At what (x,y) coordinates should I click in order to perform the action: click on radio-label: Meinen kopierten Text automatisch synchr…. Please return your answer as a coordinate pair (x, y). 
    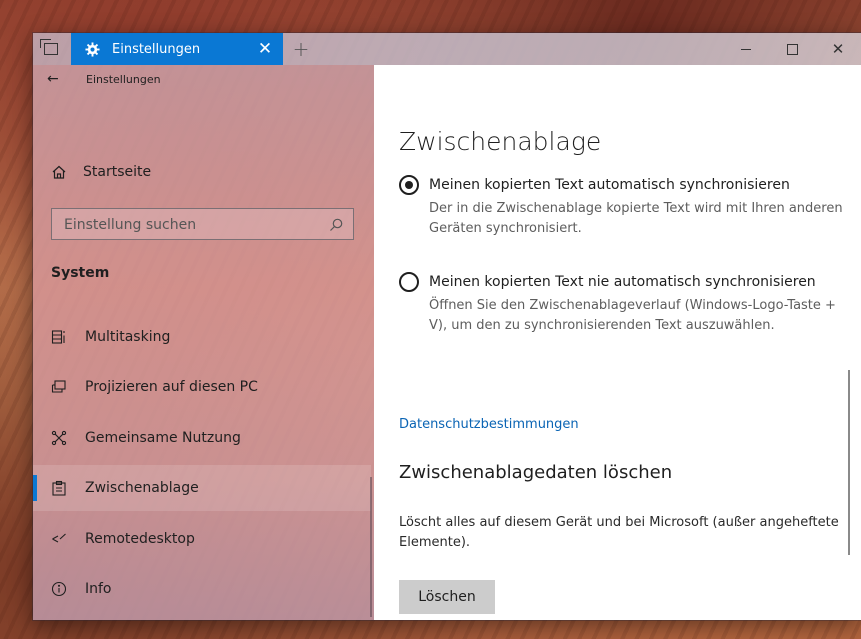
    Looking at the image, I should click on (609, 185).